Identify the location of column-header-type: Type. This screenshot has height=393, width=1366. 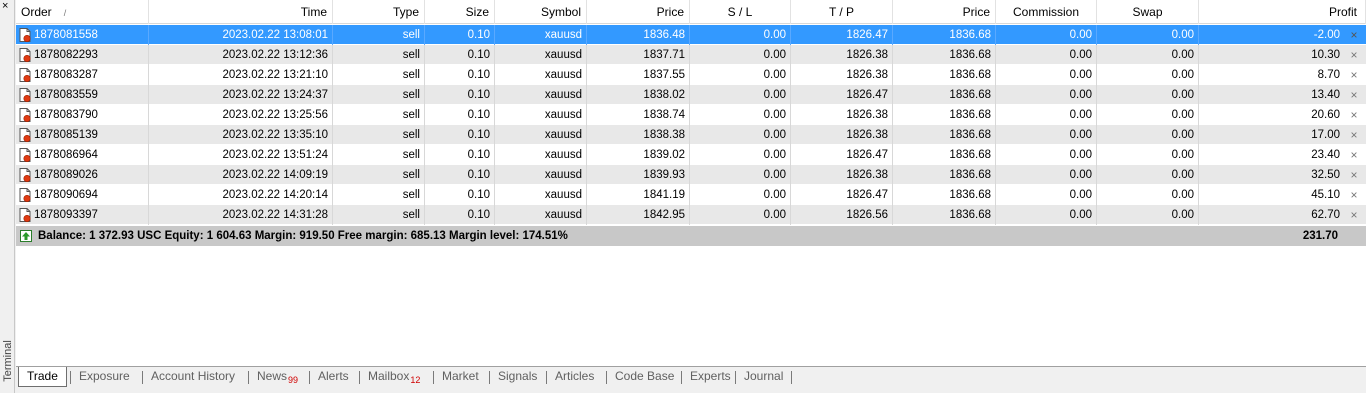
(379, 12).